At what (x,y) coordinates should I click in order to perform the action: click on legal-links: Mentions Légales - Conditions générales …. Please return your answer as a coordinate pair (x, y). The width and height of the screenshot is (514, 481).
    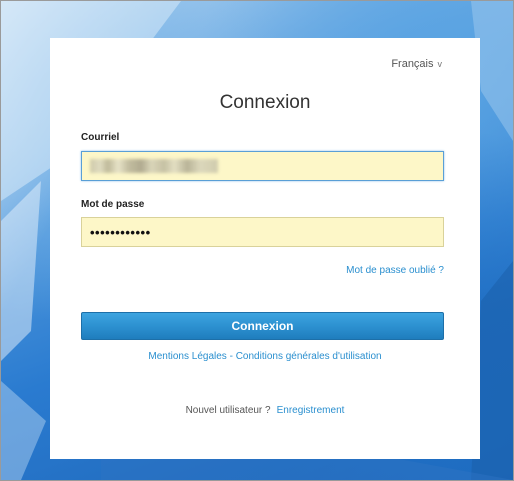
    Looking at the image, I should click on (265, 356).